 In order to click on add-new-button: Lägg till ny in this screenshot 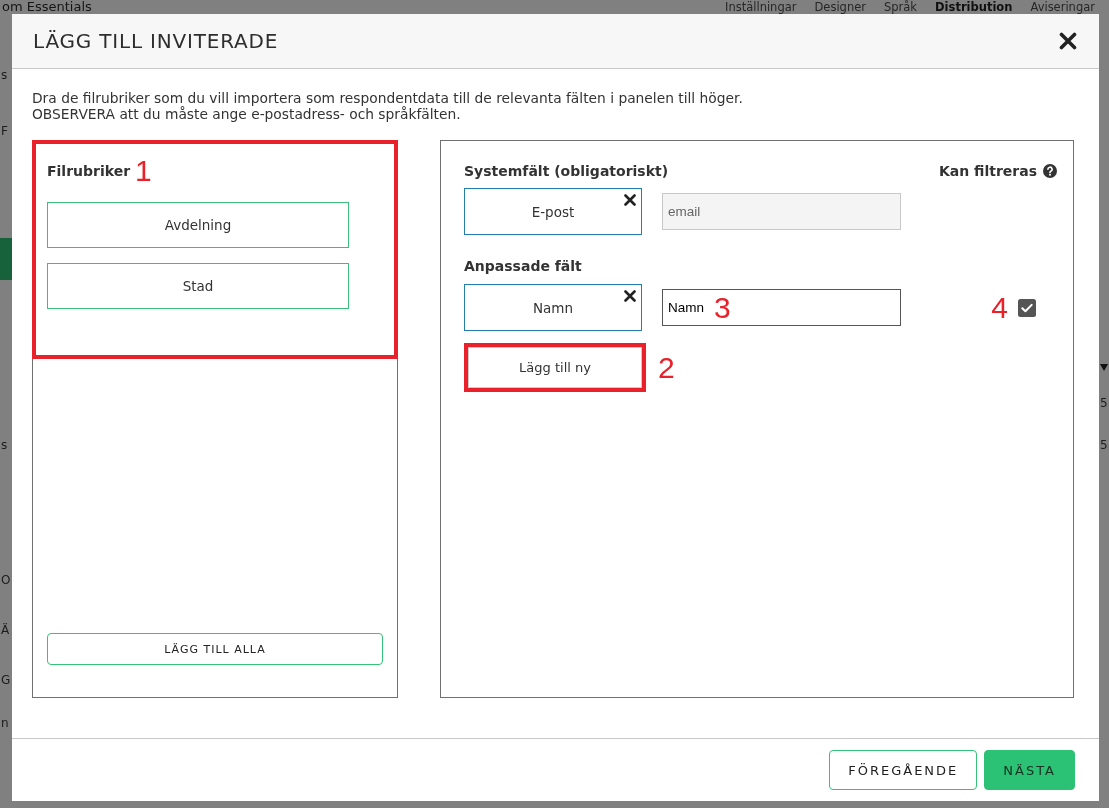, I will do `click(555, 367)`.